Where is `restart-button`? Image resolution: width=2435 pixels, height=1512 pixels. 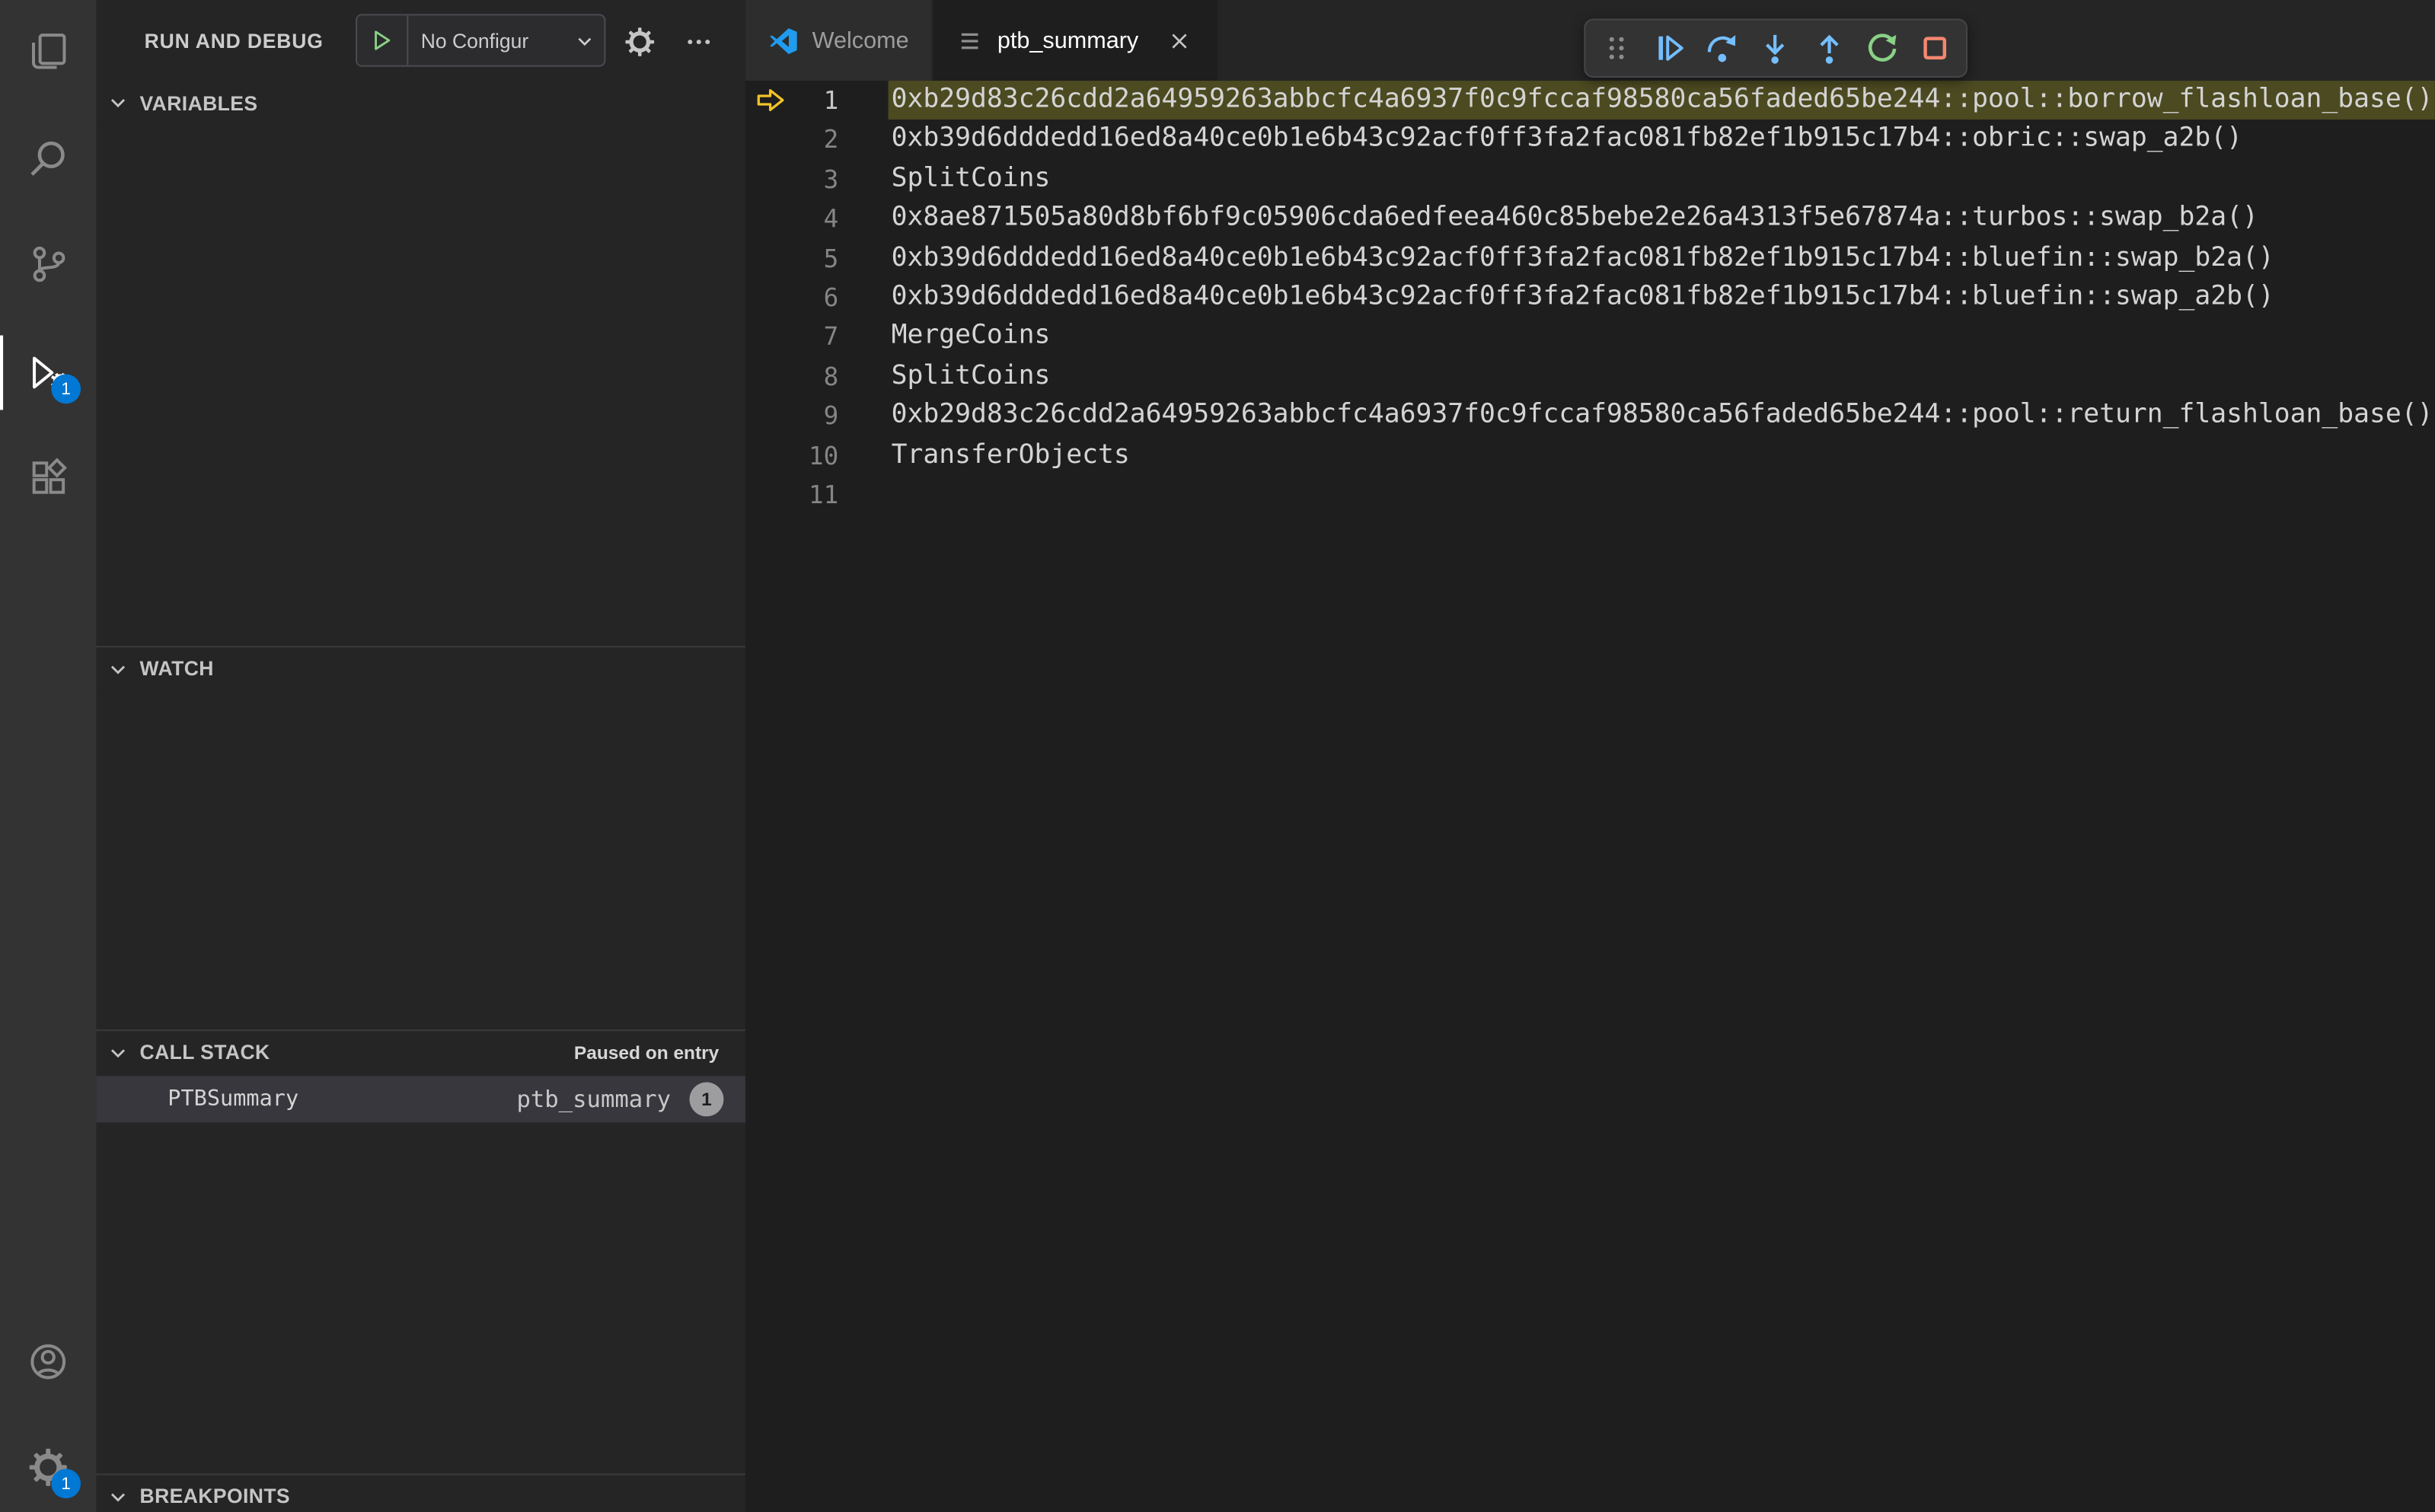
restart-button is located at coordinates (1882, 48).